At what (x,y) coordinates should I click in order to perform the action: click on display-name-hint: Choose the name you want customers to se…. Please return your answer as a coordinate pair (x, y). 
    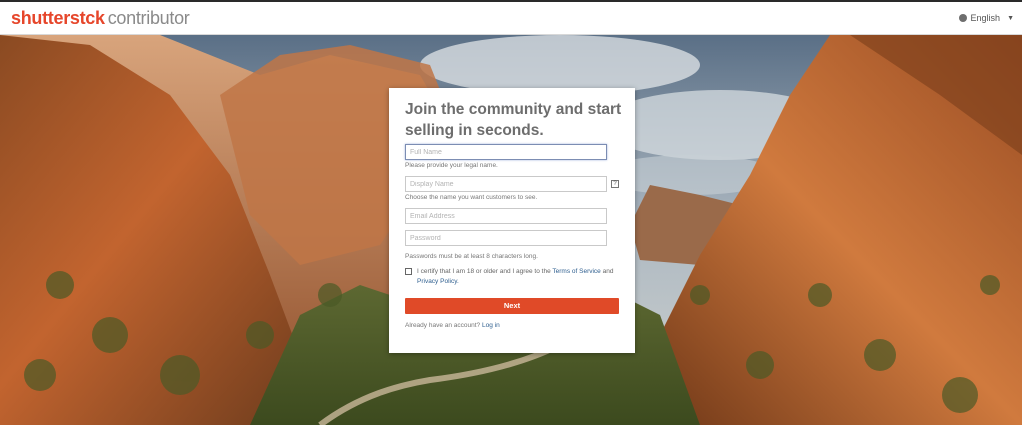
    Looking at the image, I should click on (471, 197).